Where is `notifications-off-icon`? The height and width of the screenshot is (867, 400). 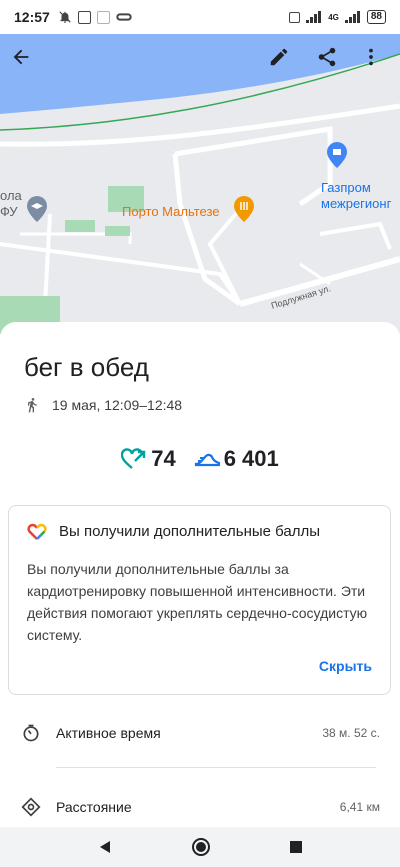 notifications-off-icon is located at coordinates (65, 17).